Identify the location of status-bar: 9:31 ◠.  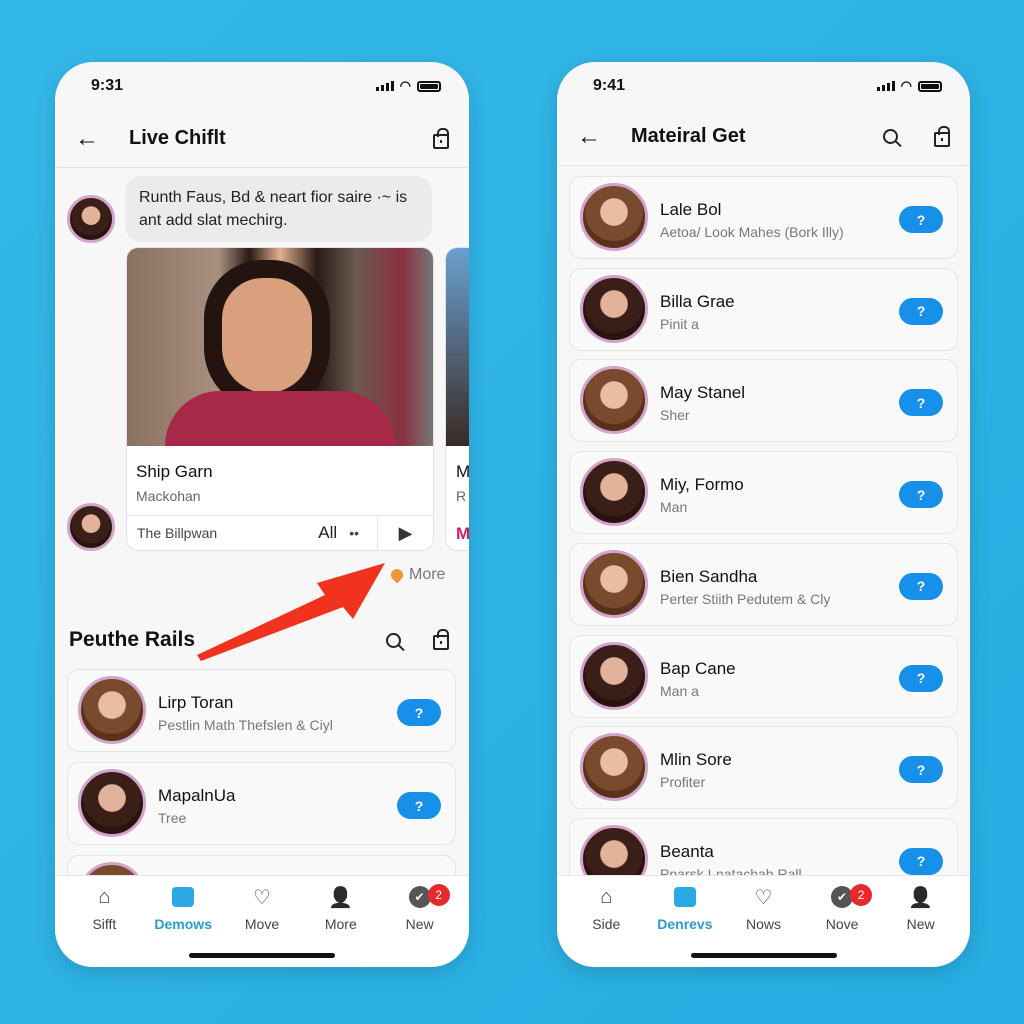
(266, 86).